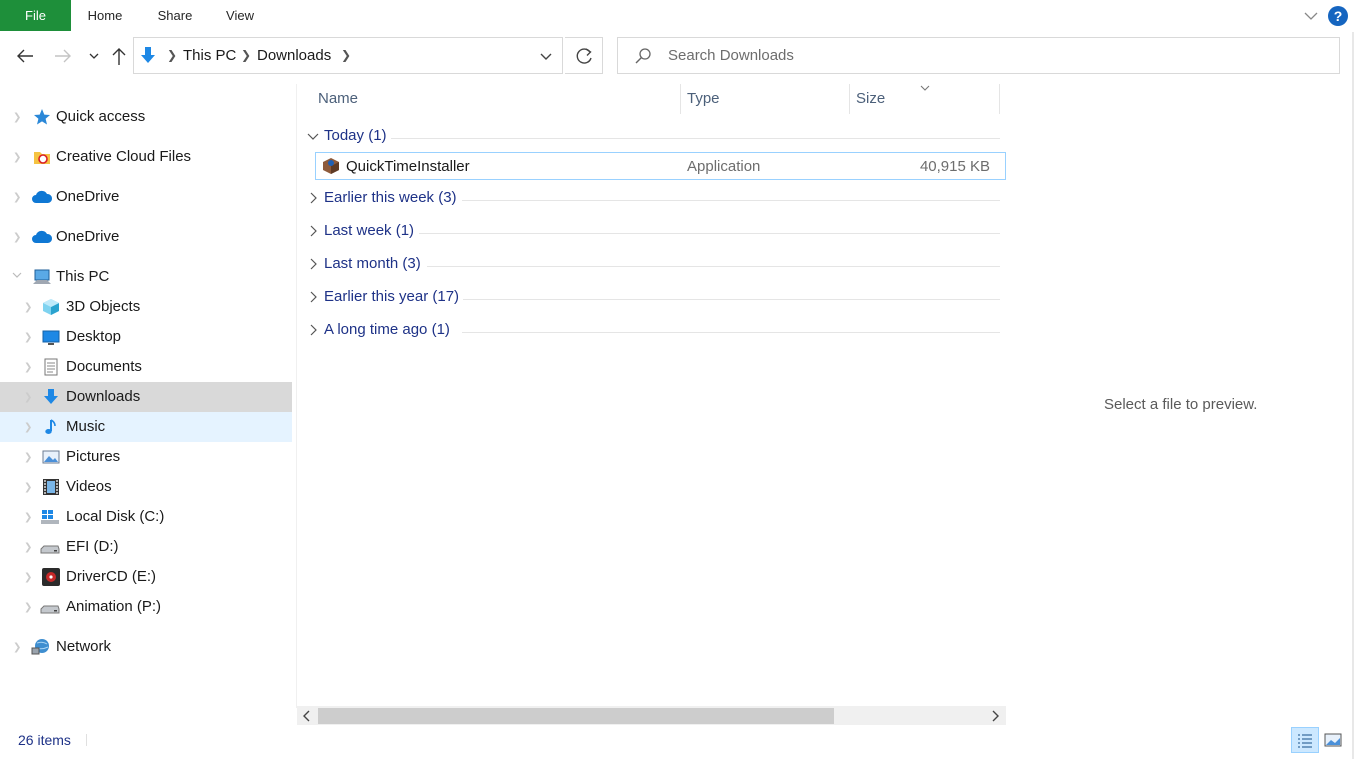  Describe the element at coordinates (338, 98) in the screenshot. I see `column-header-name: Name` at that location.